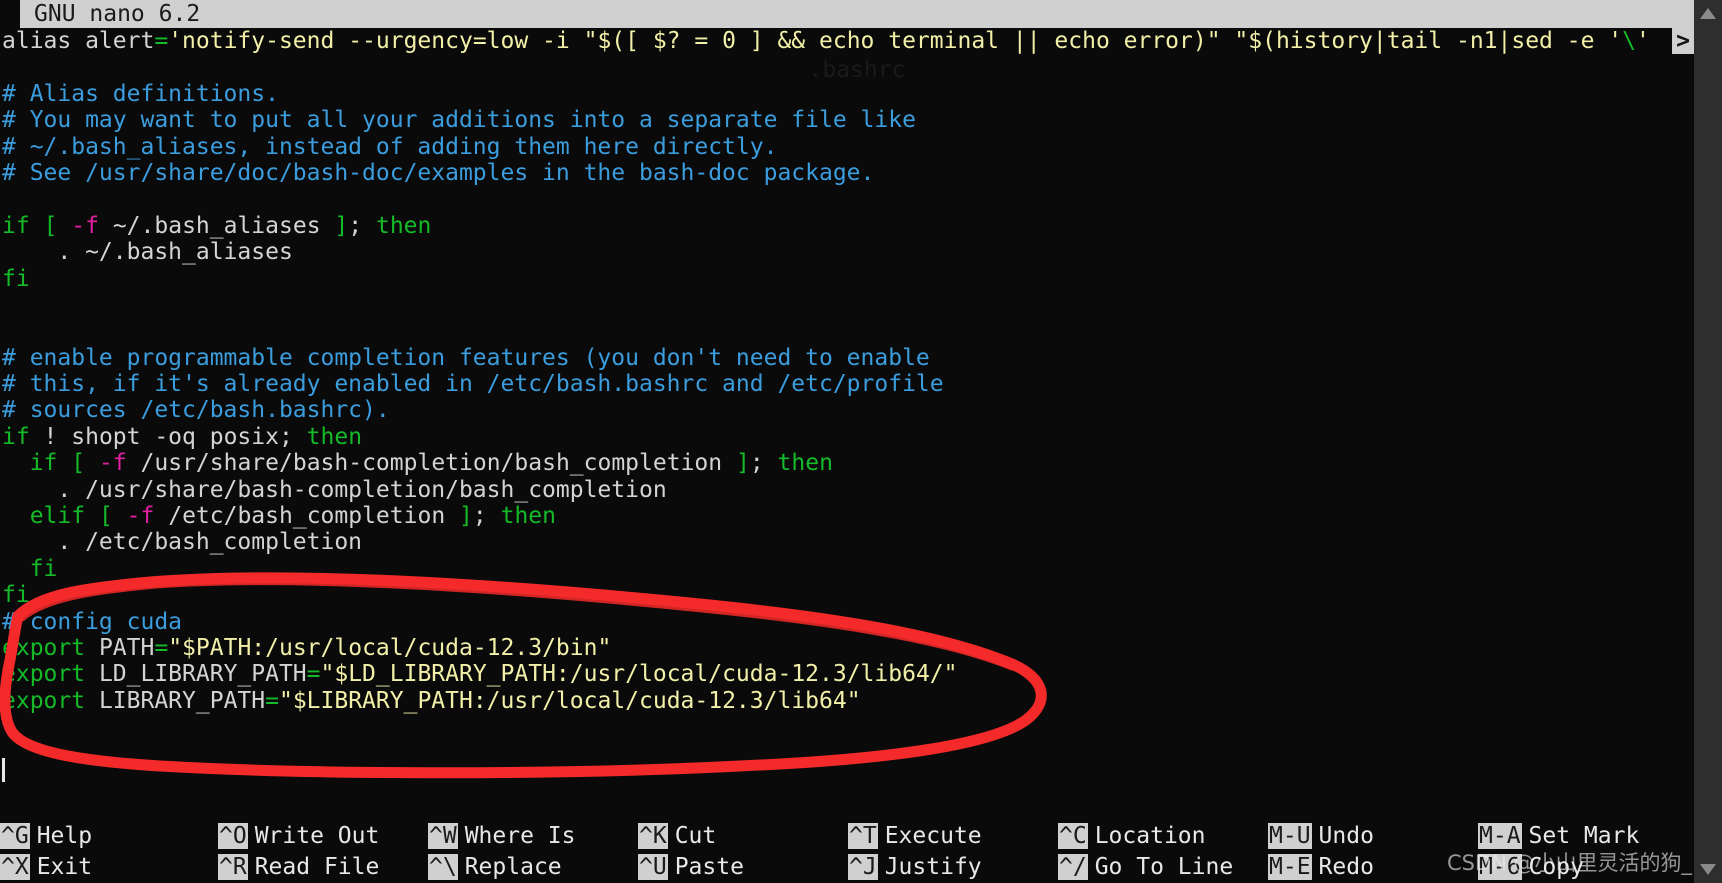 This screenshot has height=883, width=1722. What do you see at coordinates (847, 226) in the screenshot?
I see `line-if-bash-aliases: if [ -f ~/.bash_aliases ]; then` at bounding box center [847, 226].